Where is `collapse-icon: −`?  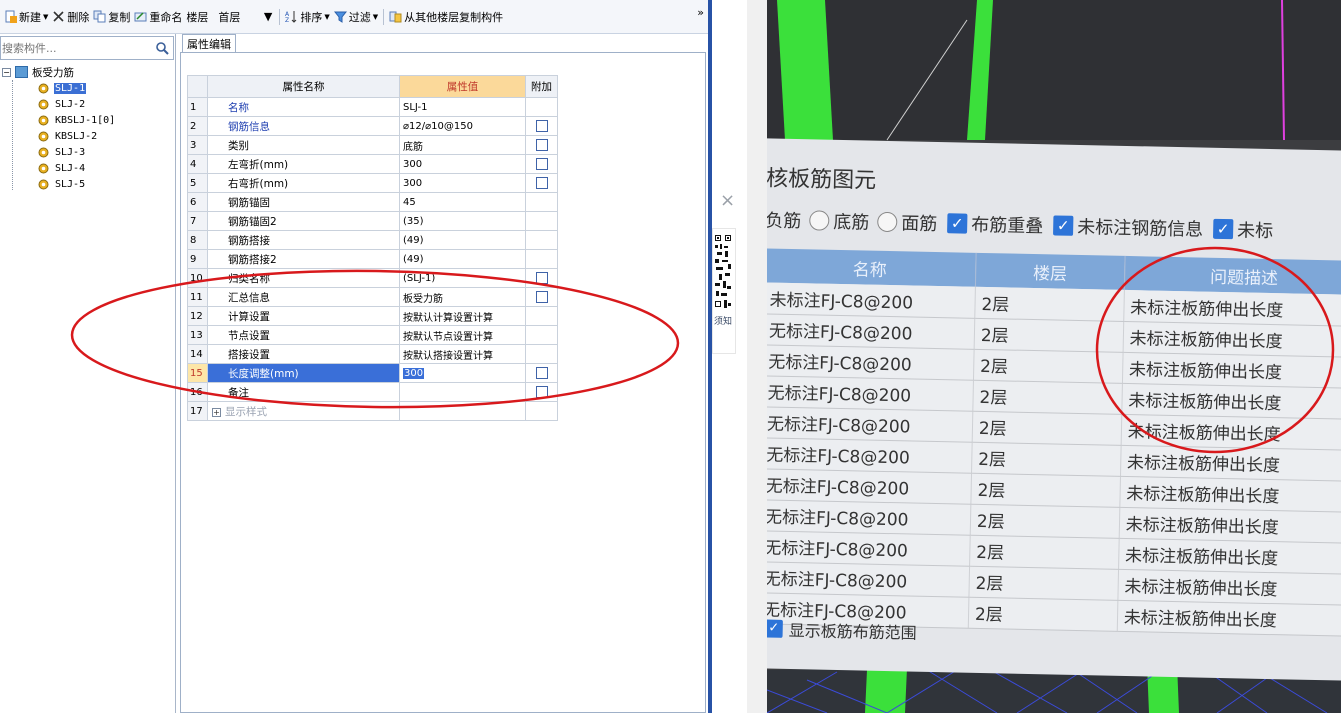
collapse-icon: − is located at coordinates (6, 72).